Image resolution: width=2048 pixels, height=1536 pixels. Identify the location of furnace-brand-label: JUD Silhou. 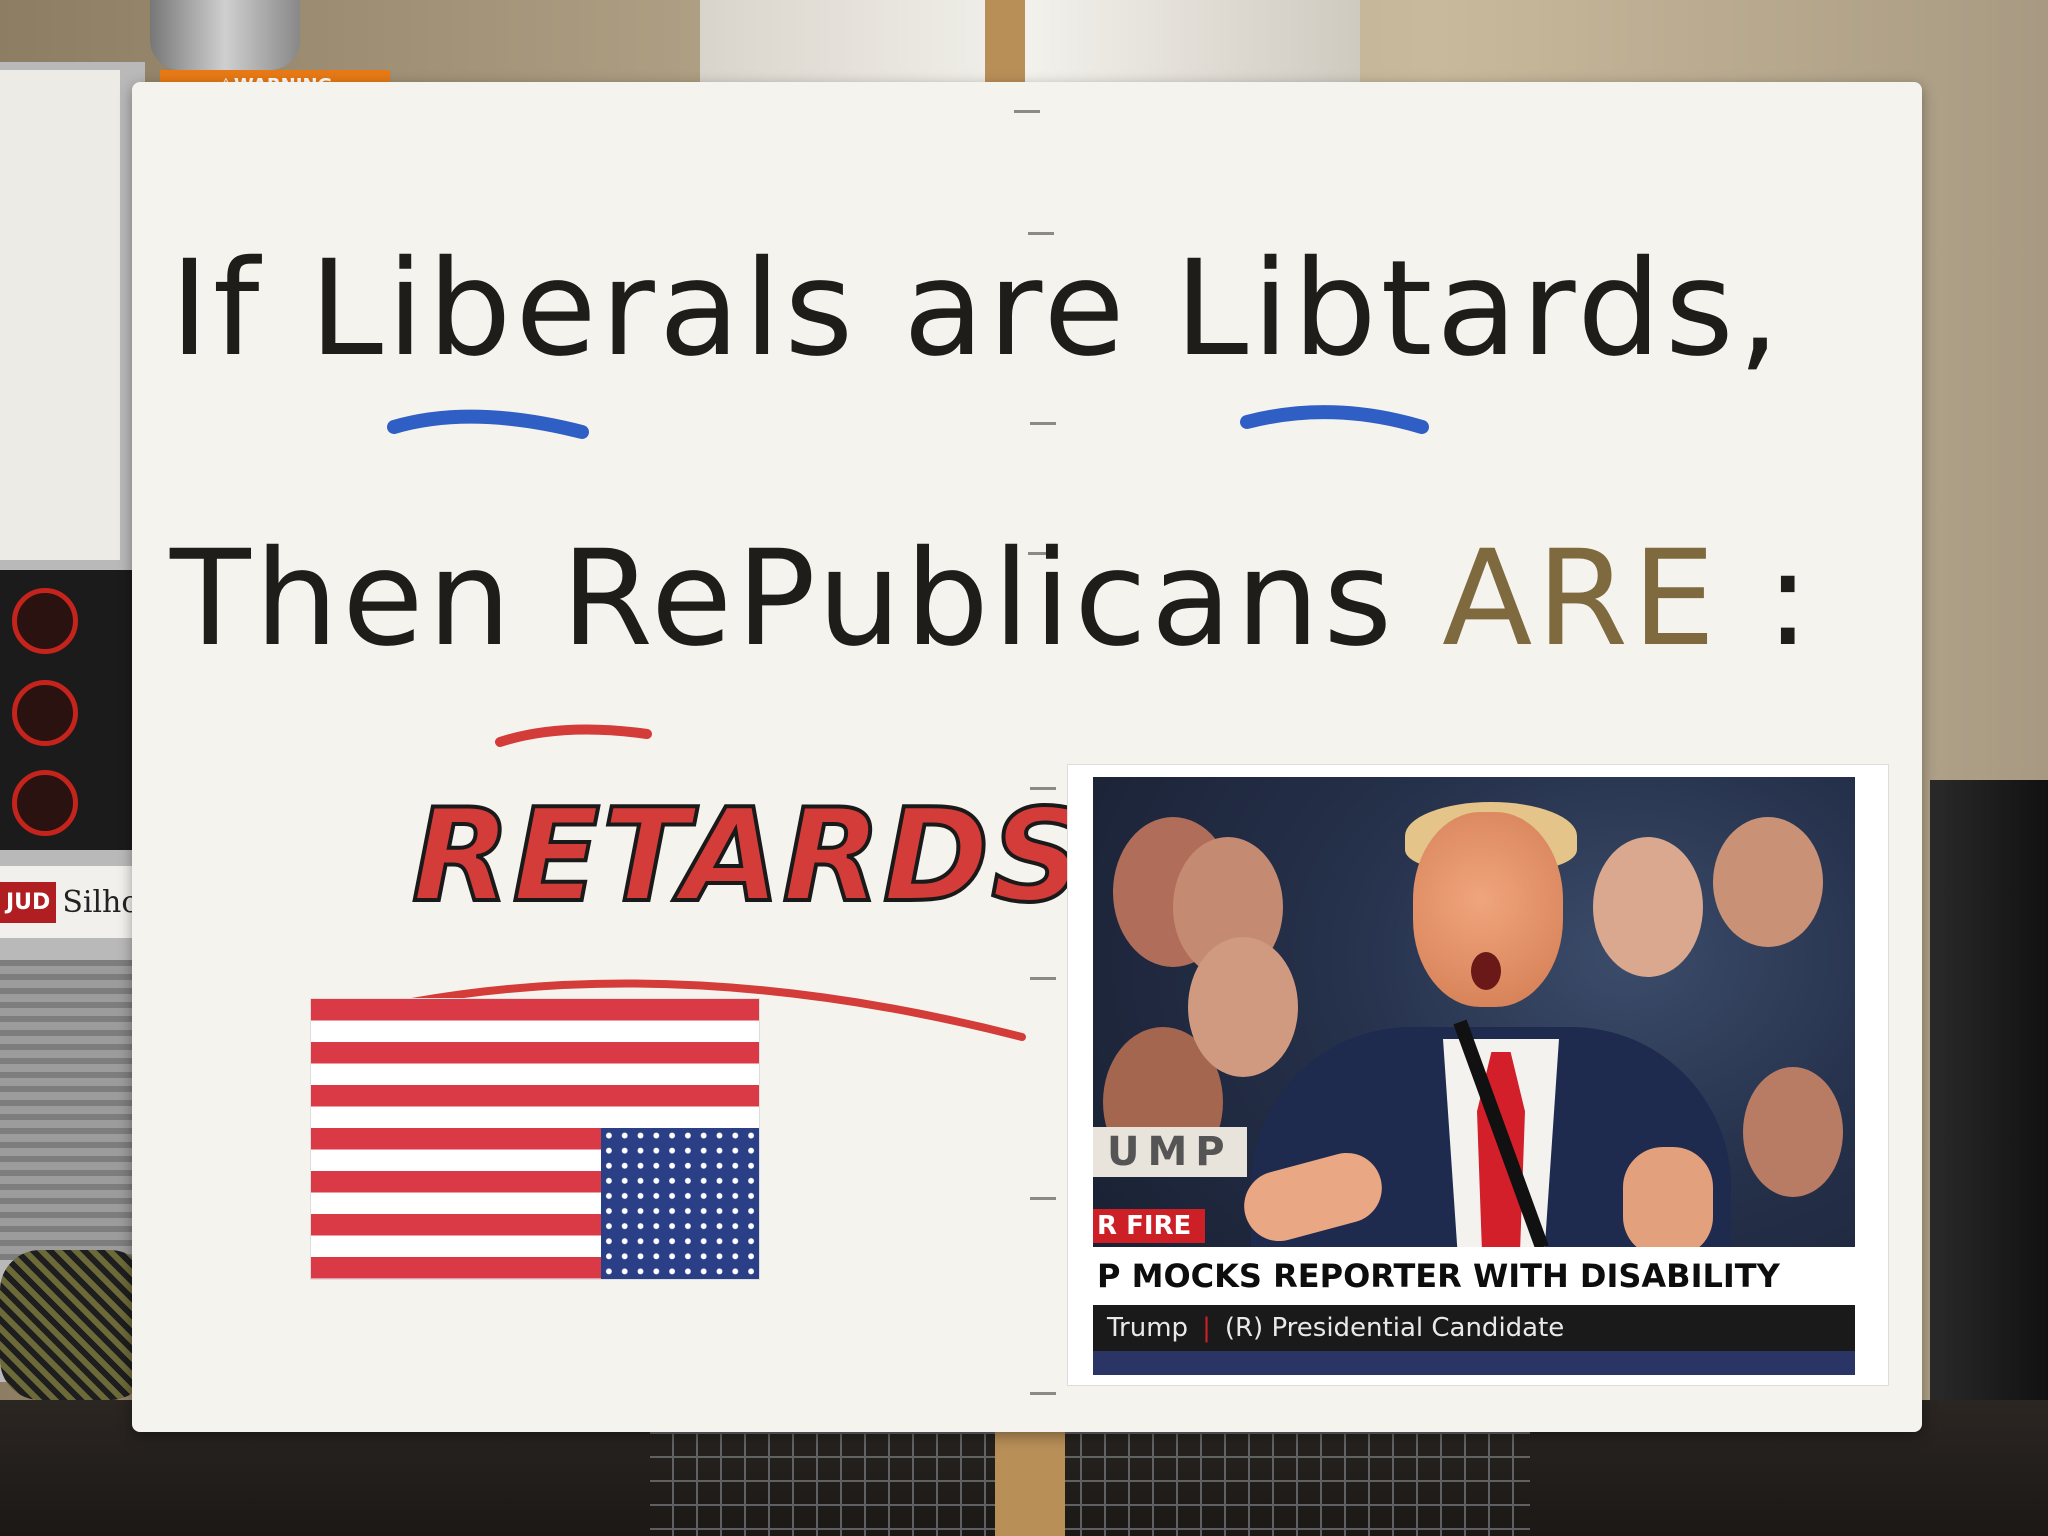
(69, 902).